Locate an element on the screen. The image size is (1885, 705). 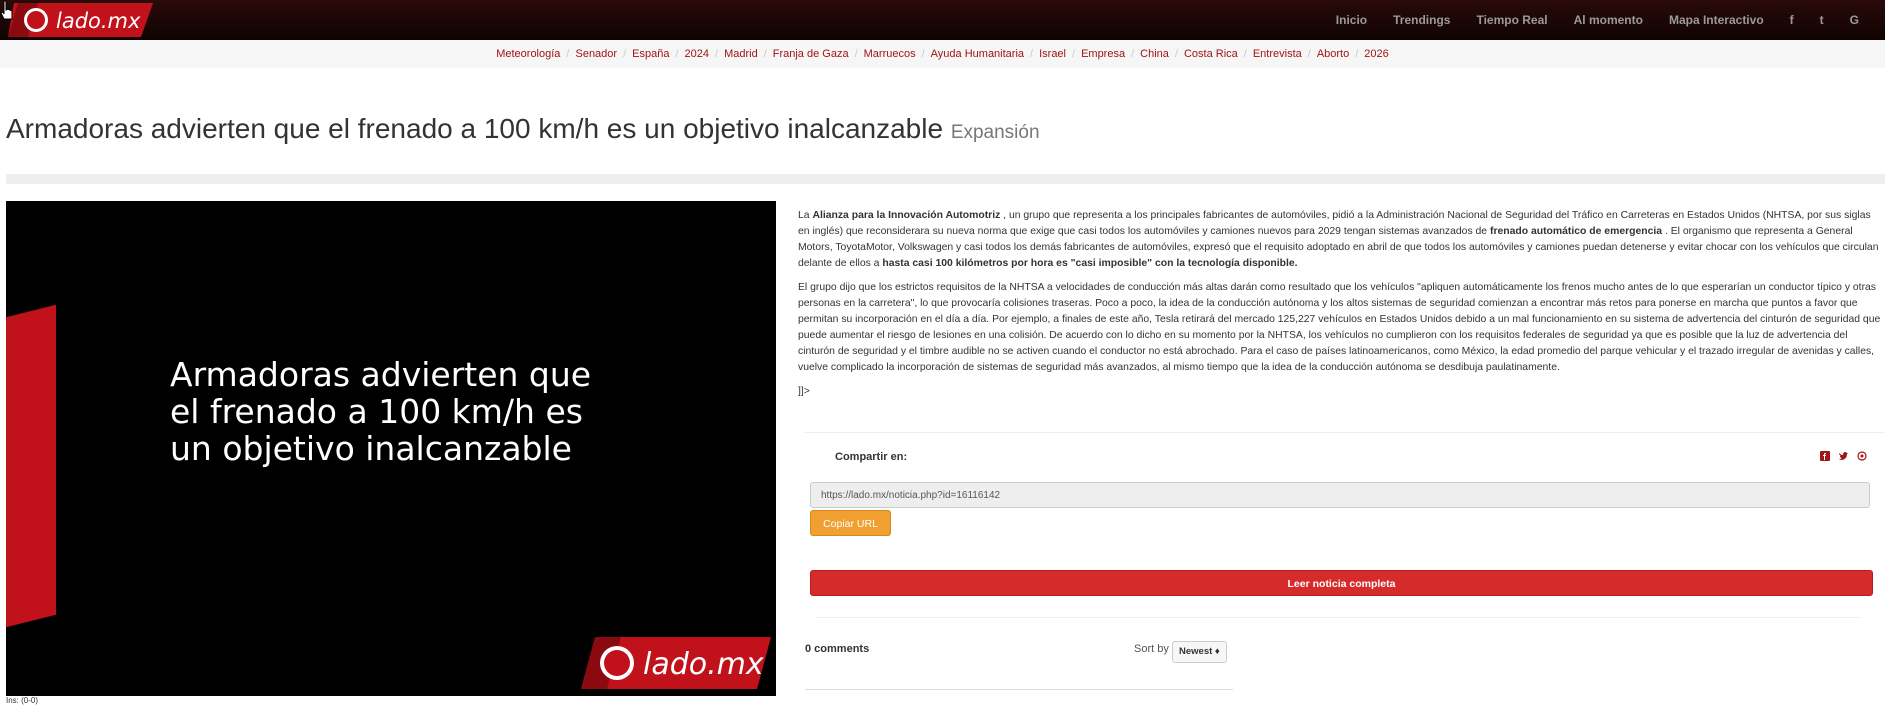
comments-rule is located at coordinates (1019, 689).